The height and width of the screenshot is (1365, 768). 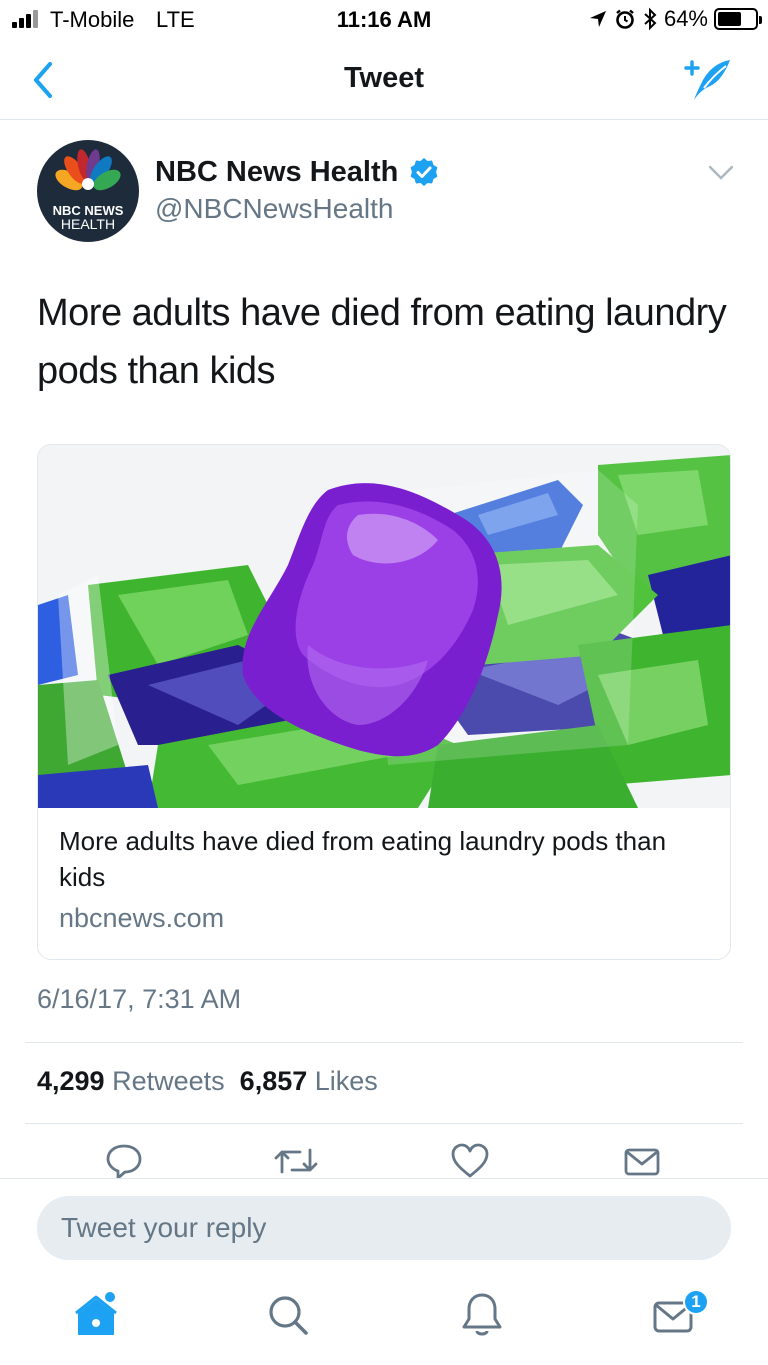 What do you see at coordinates (470, 1161) in the screenshot?
I see `like-icon` at bounding box center [470, 1161].